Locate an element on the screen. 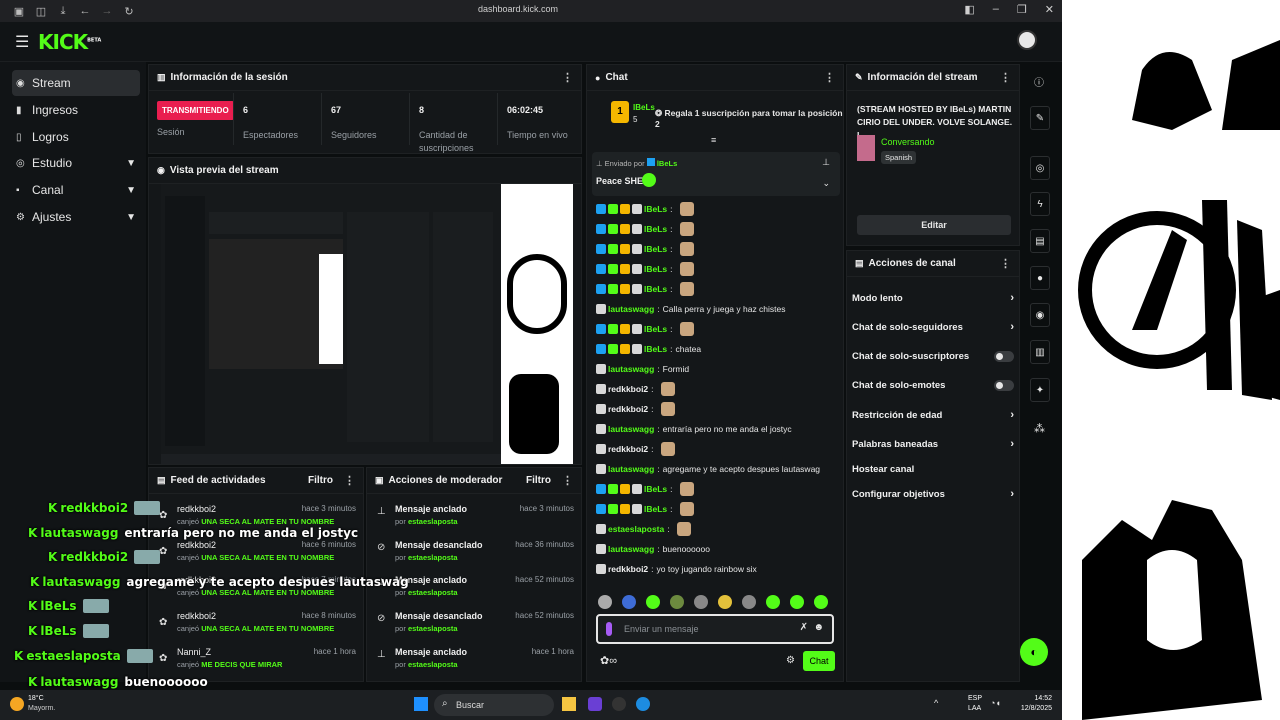  target-icon: ◎ is located at coordinates (1040, 168).